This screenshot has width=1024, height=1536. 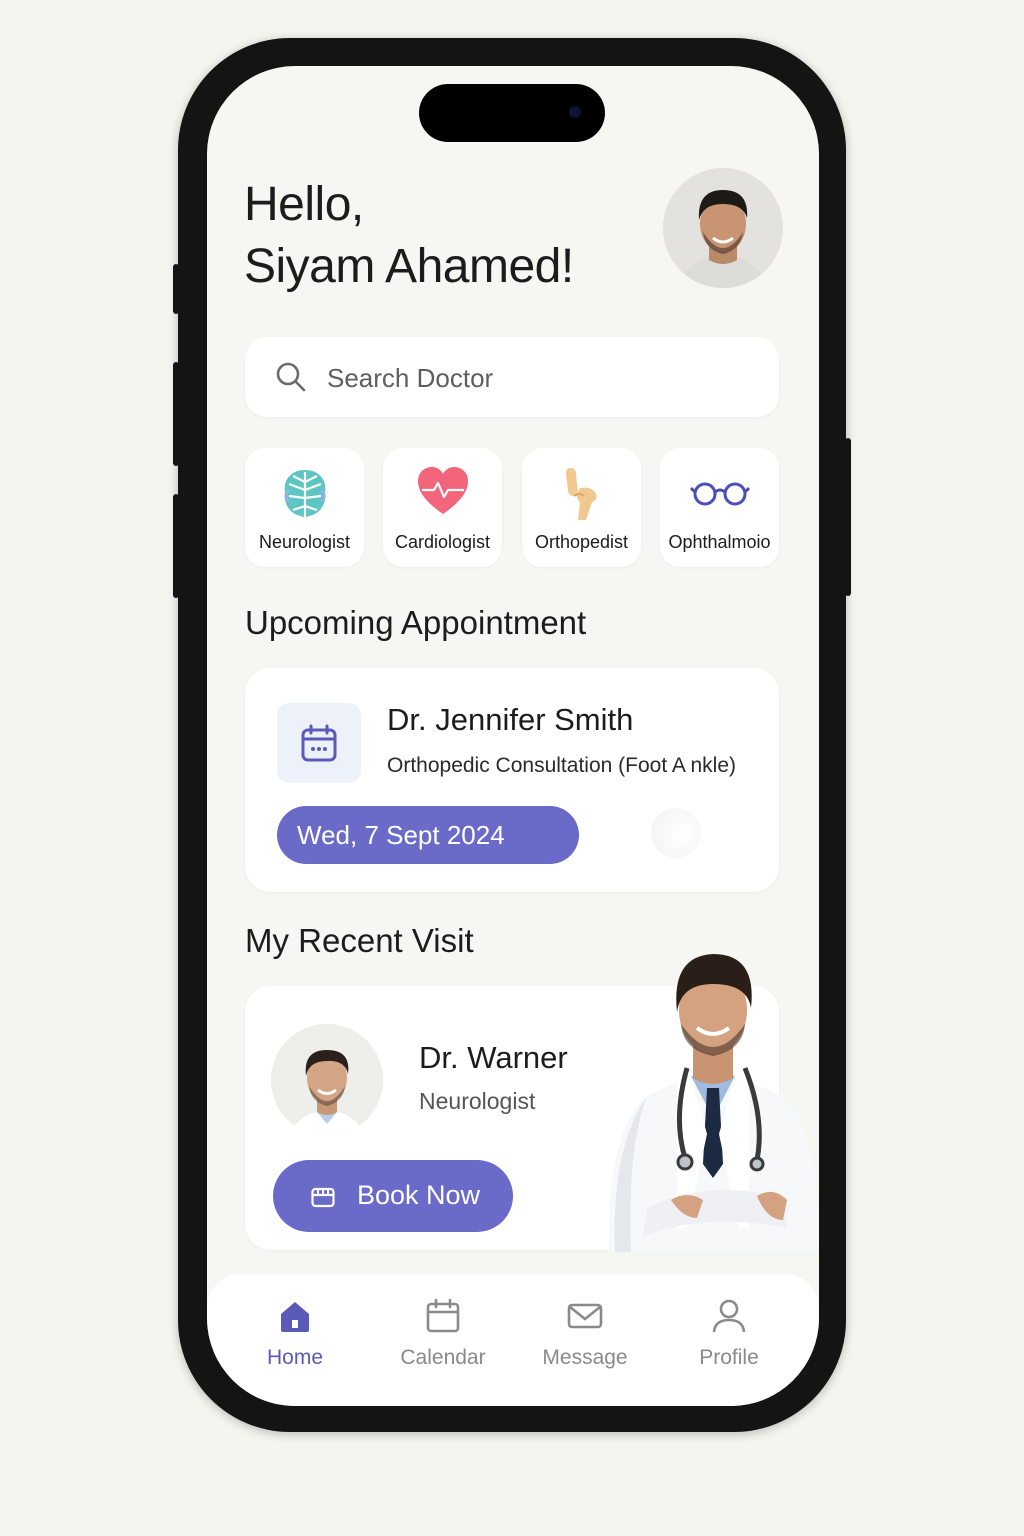 What do you see at coordinates (176, 414) in the screenshot?
I see `volume-up-button` at bounding box center [176, 414].